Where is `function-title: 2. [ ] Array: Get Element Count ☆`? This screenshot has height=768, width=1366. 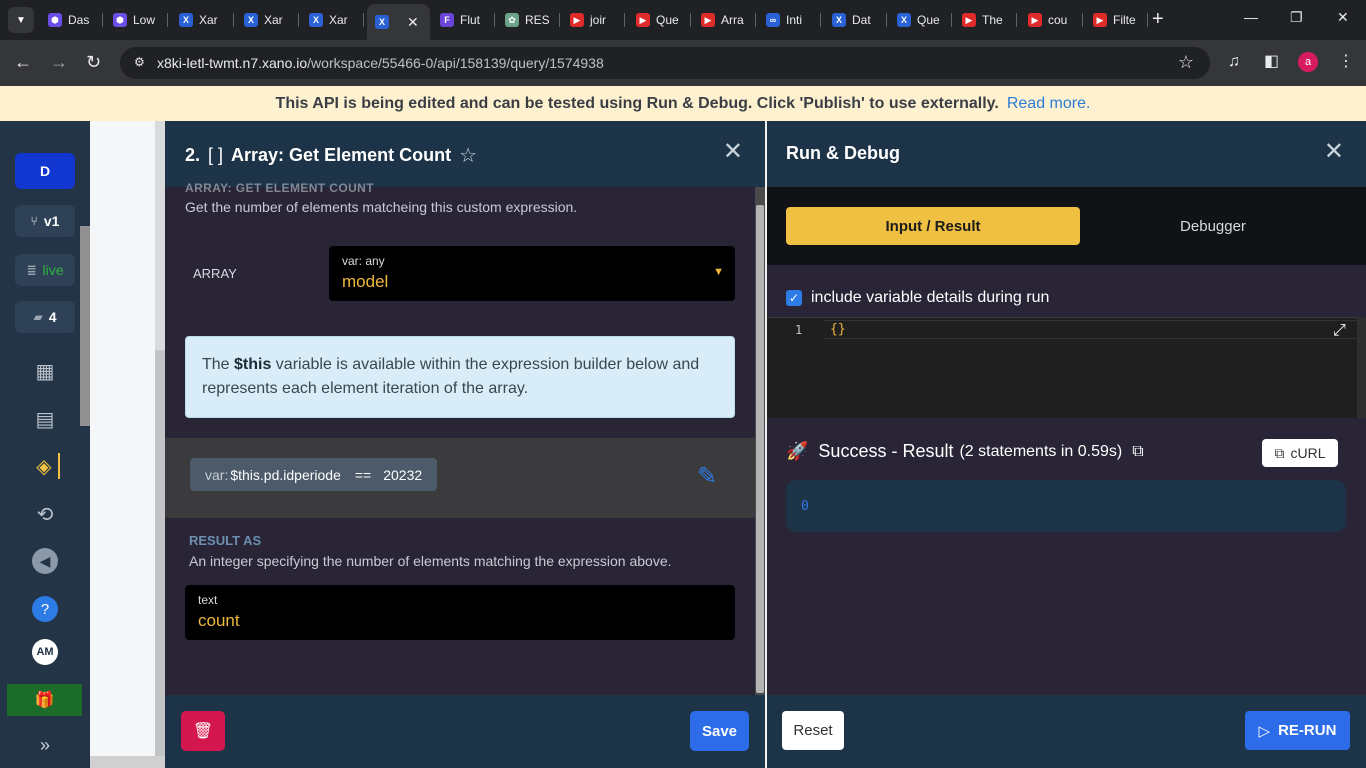
function-title: 2. [ ] Array: Get Element Count ☆ is located at coordinates (331, 155).